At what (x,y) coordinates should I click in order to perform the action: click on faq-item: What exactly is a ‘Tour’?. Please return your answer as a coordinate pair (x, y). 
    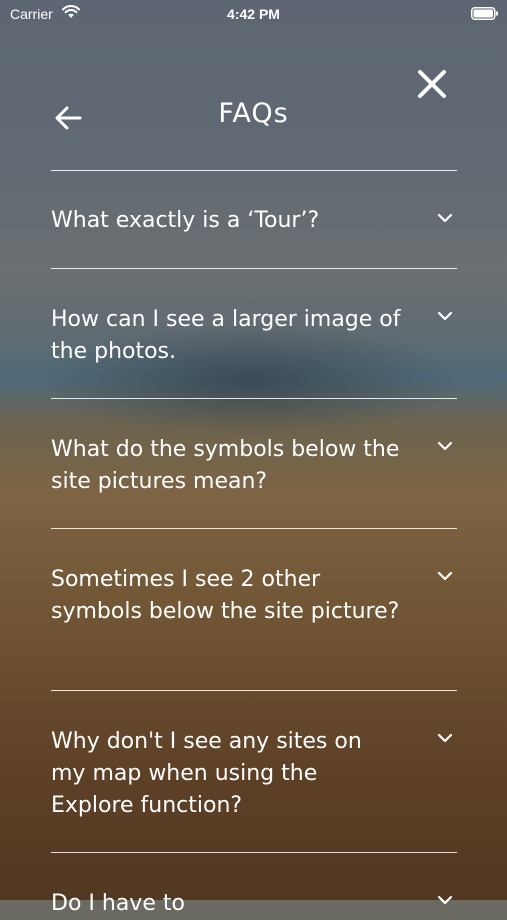
    Looking at the image, I should click on (254, 219).